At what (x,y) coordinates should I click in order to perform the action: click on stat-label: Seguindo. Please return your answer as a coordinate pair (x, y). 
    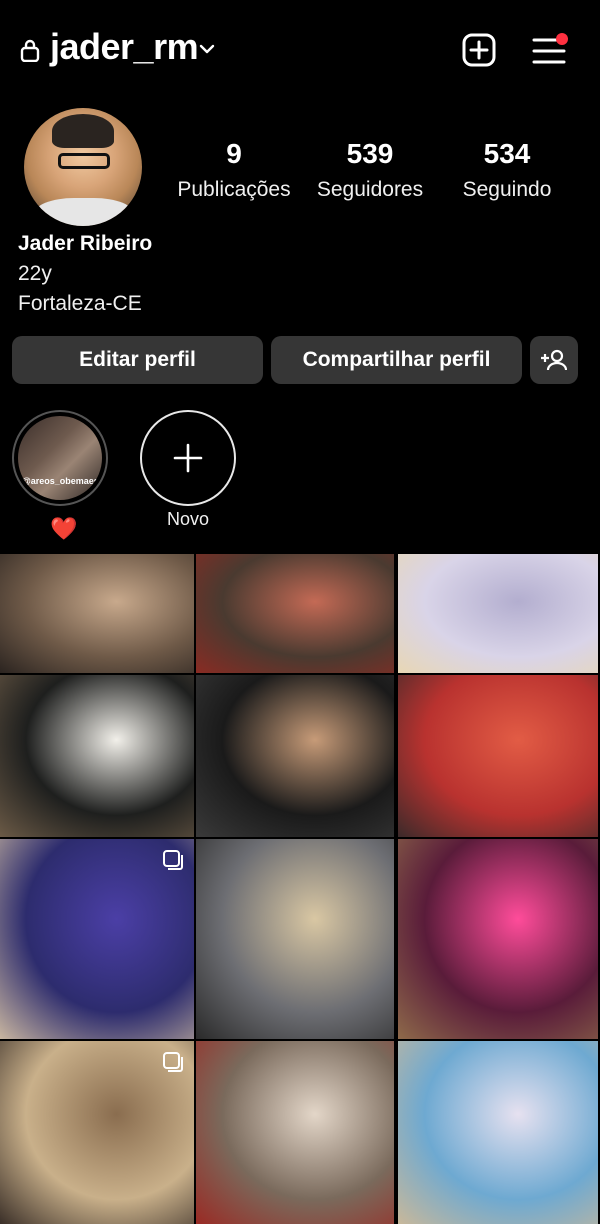
    Looking at the image, I should click on (507, 189).